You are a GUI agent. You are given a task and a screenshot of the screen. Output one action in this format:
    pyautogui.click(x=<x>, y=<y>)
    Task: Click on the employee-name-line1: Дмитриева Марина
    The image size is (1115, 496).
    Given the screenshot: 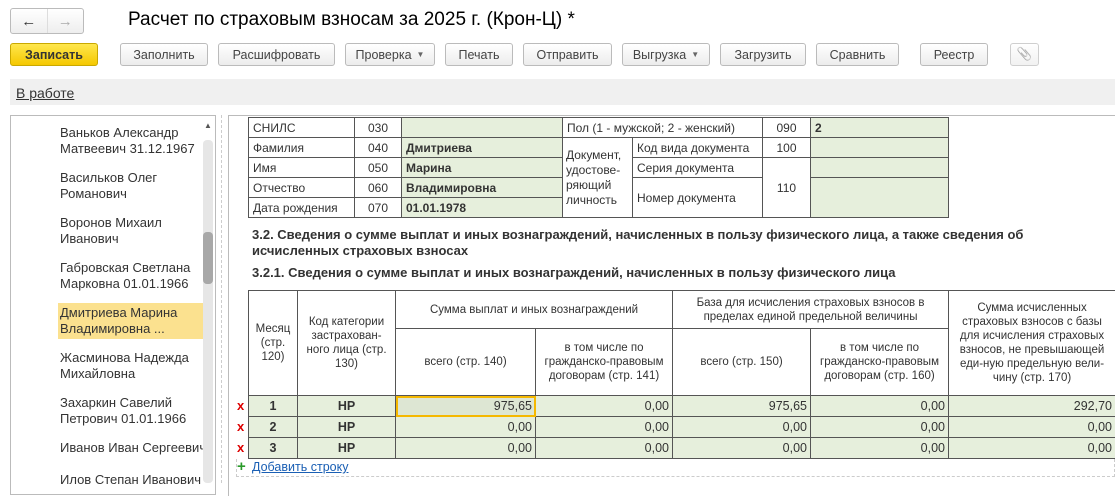 What is the action you would take?
    pyautogui.click(x=133, y=313)
    